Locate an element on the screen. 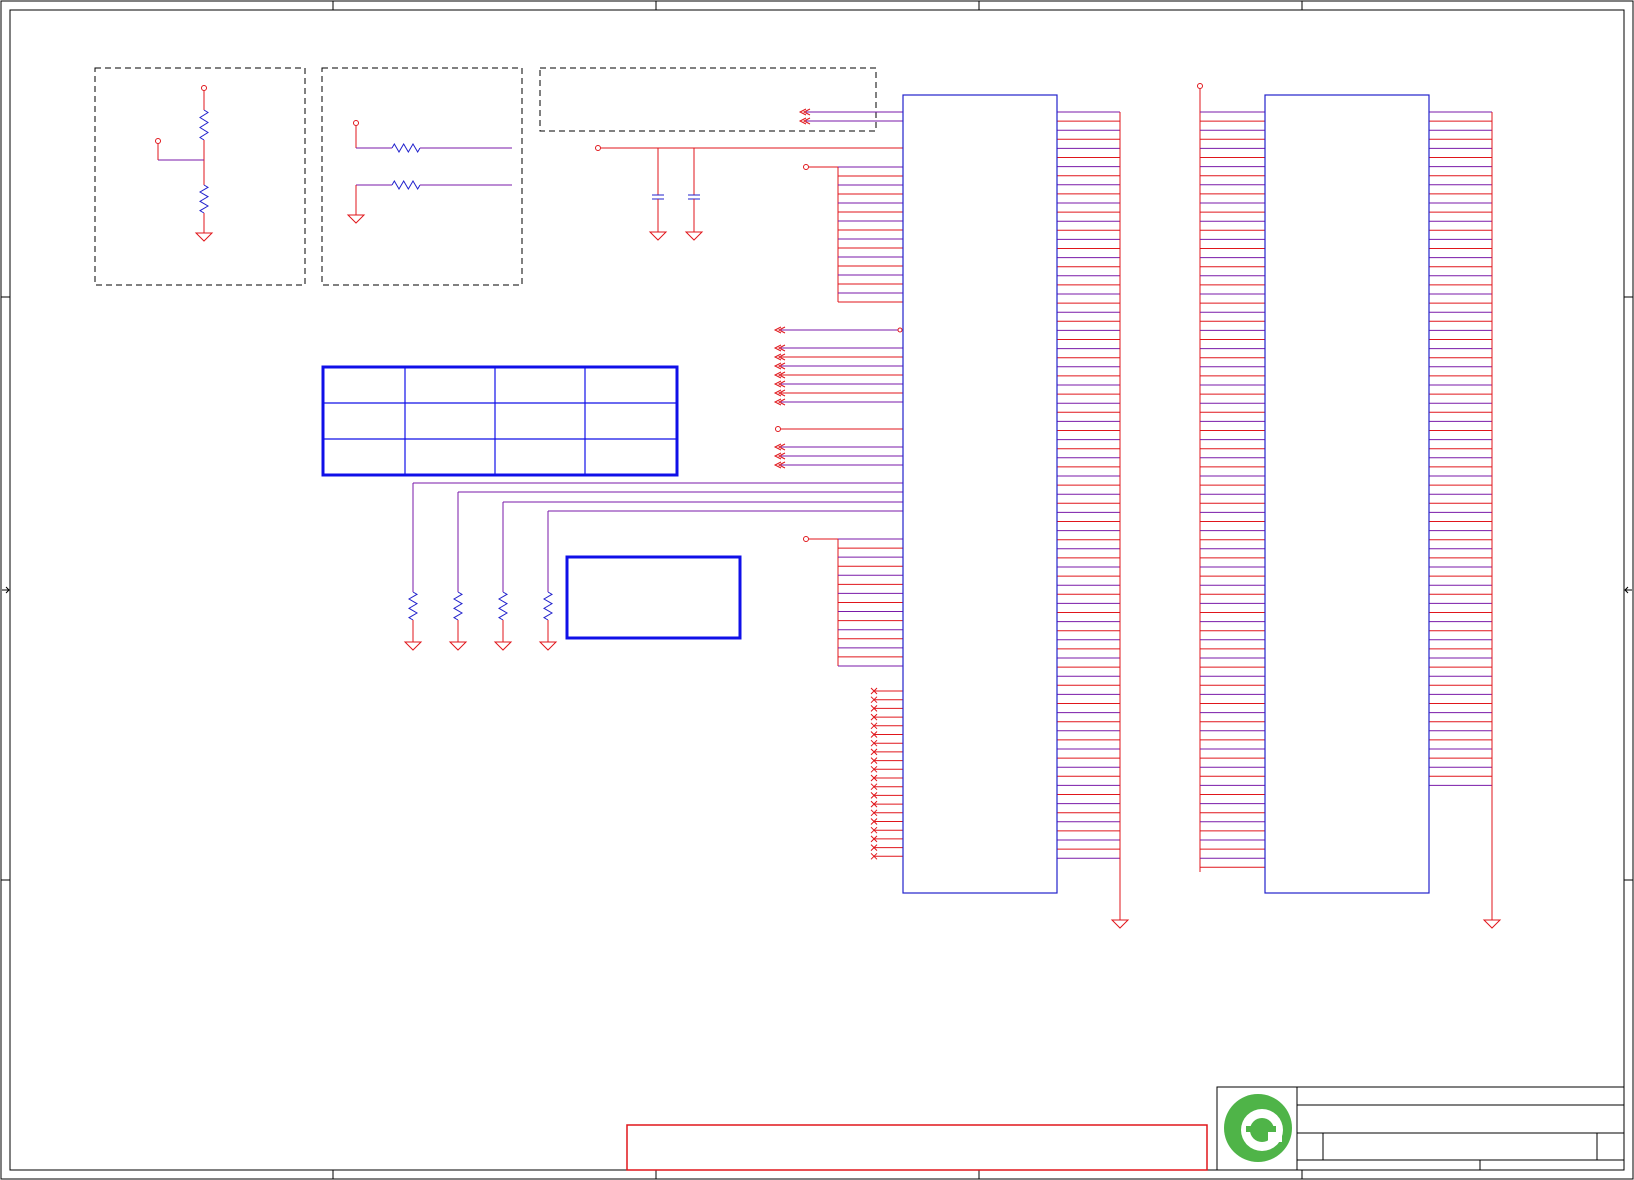 The width and height of the screenshot is (1634, 1180). junction-icon is located at coordinates (900, 330).